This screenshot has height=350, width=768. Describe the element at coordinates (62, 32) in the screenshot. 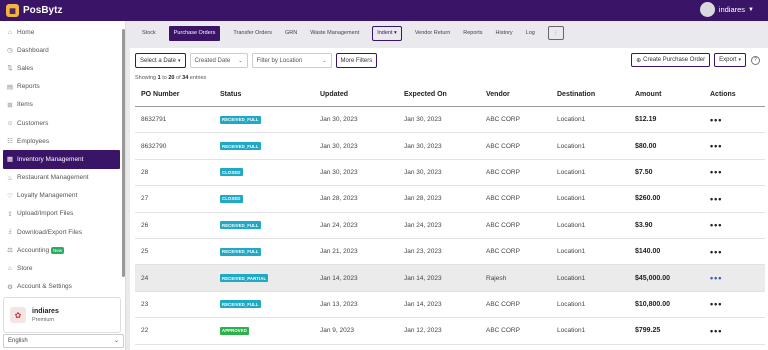

I see `sidebar-item-home: ⌂ Home` at that location.